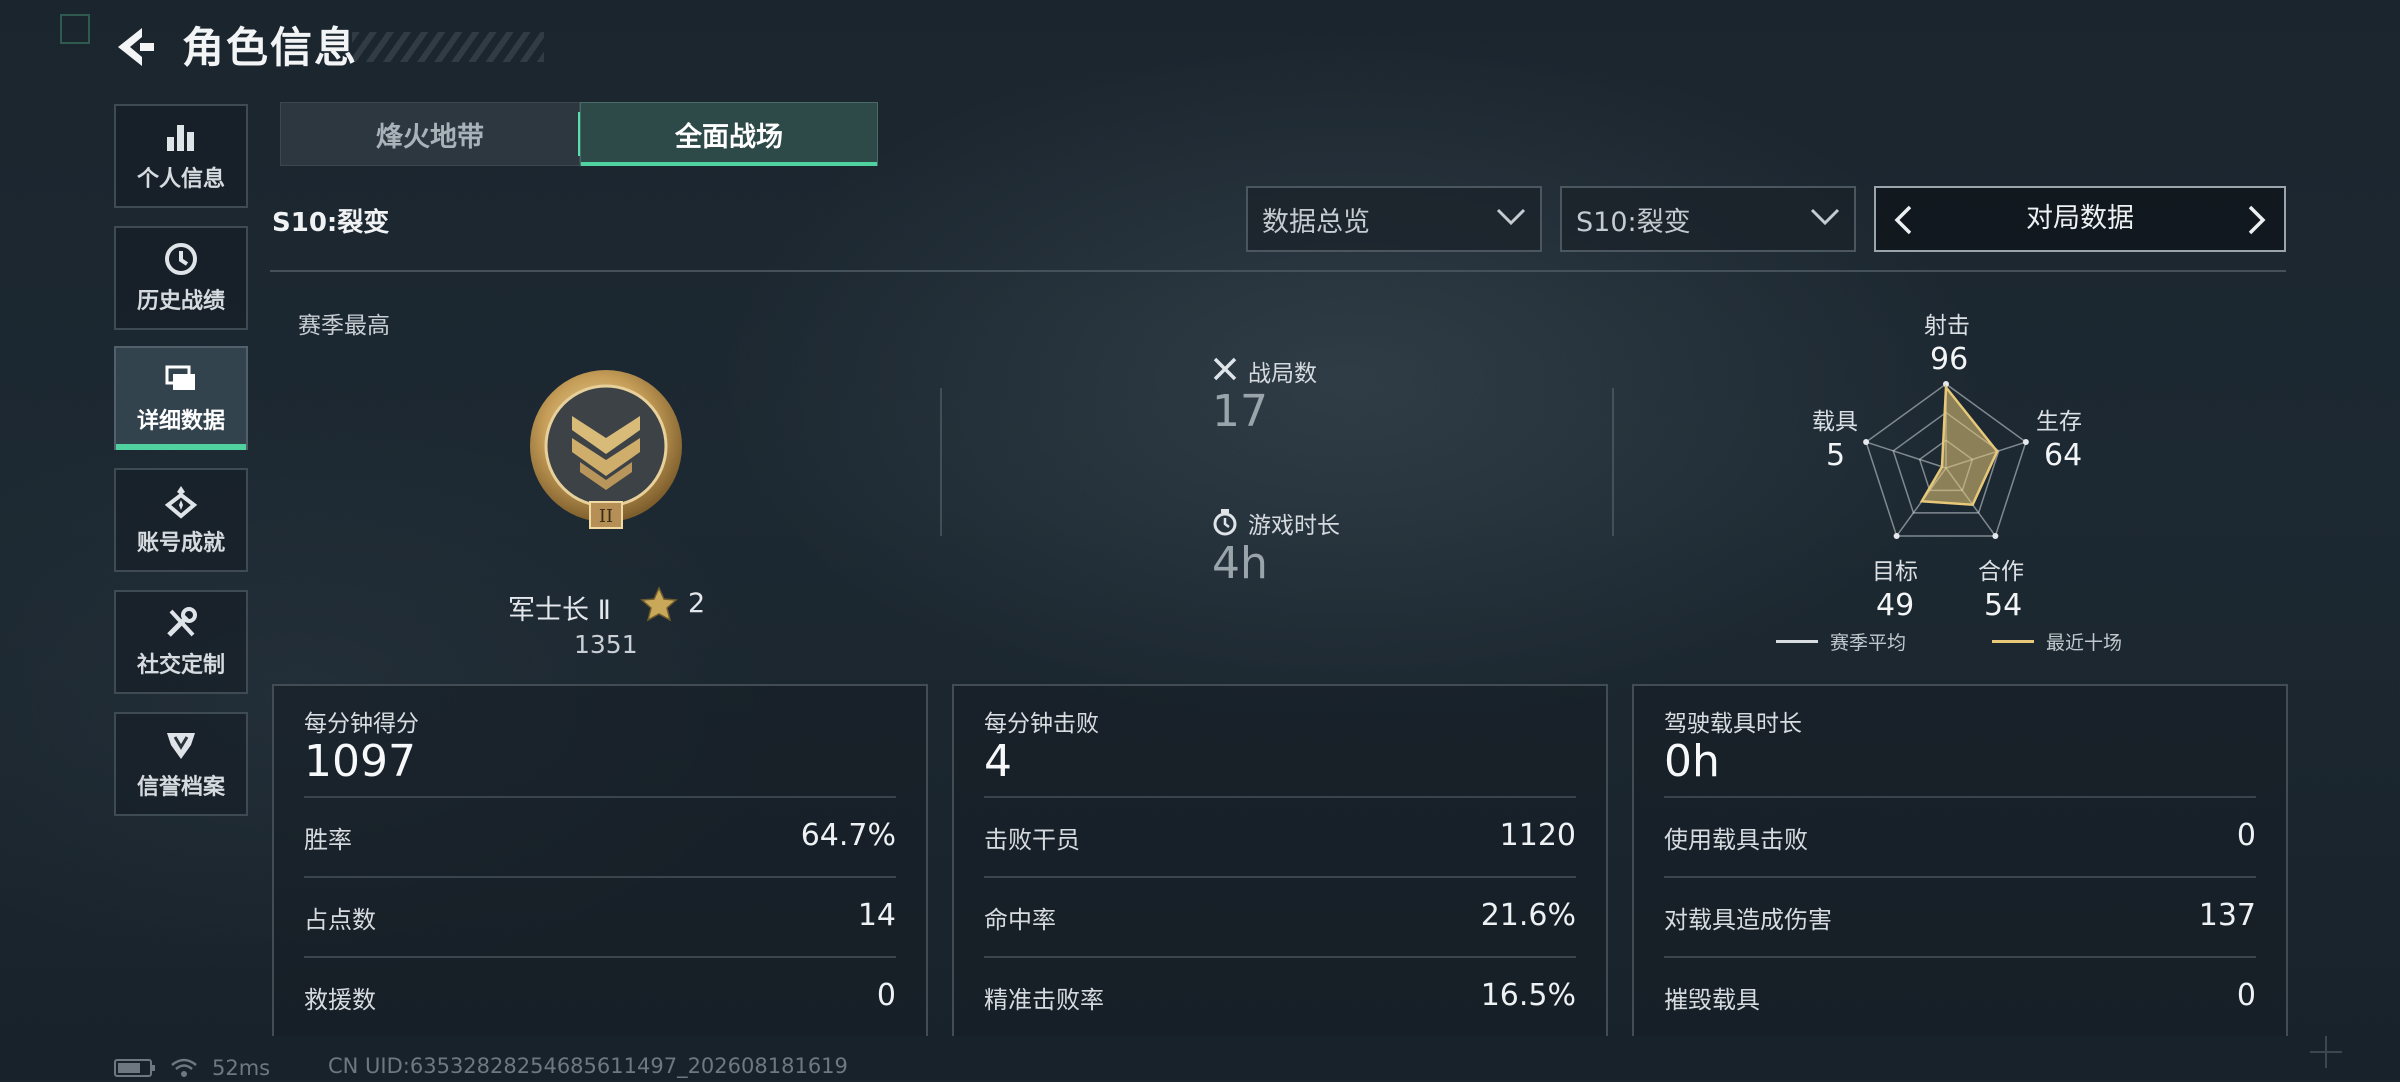 Image resolution: width=2400 pixels, height=1082 pixels. Describe the element at coordinates (360, 761) in the screenshot. I see `panel-head-value: 1097` at that location.